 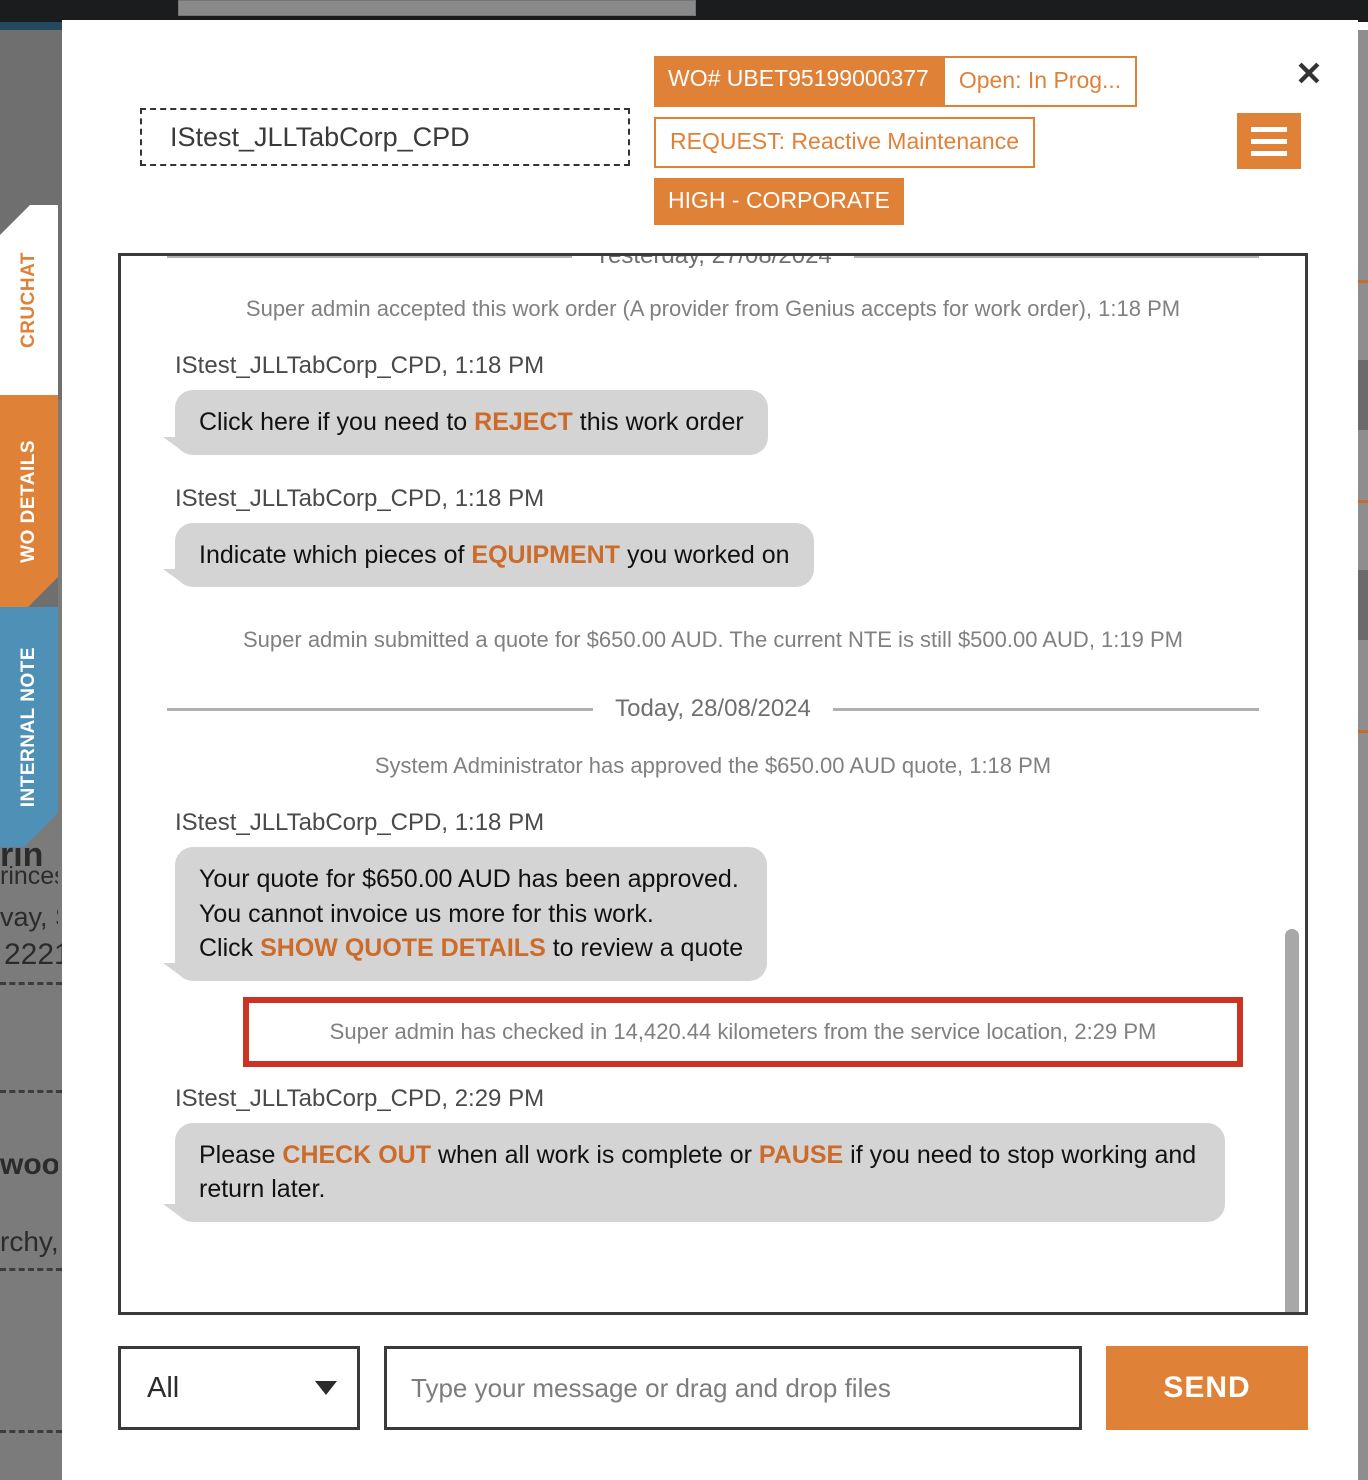 What do you see at coordinates (29, 1241) in the screenshot?
I see `background-text-fragment: rchy,` at bounding box center [29, 1241].